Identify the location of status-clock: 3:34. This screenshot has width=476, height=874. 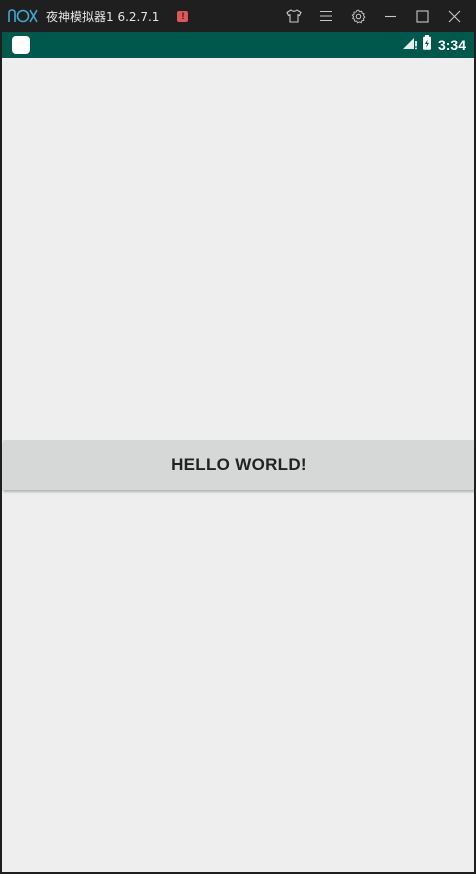
(451, 45).